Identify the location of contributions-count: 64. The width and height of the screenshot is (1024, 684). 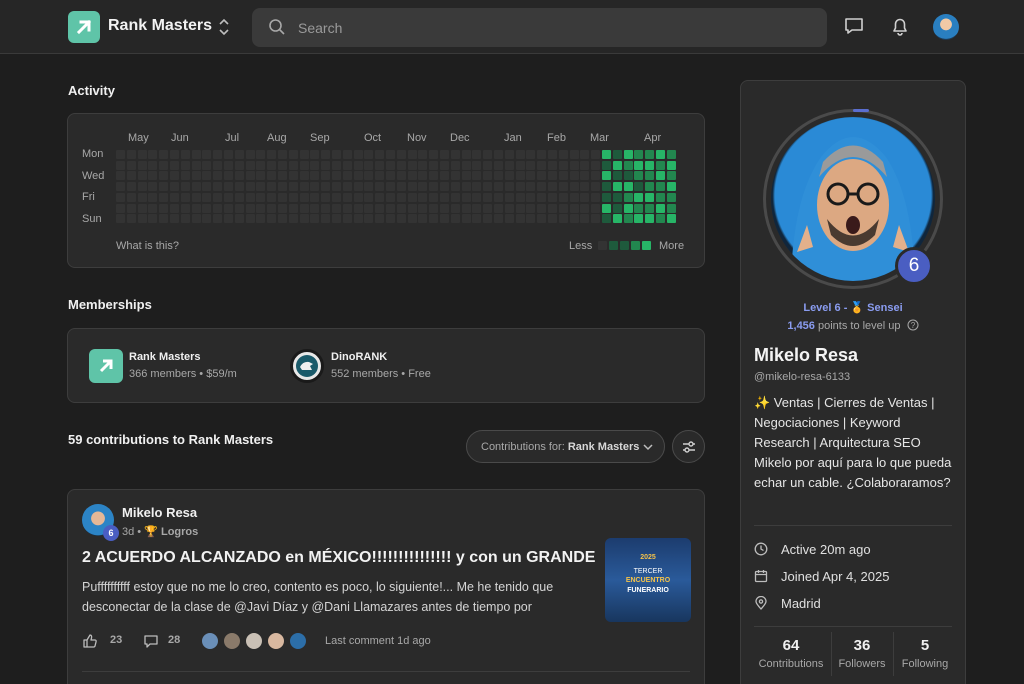
(791, 645).